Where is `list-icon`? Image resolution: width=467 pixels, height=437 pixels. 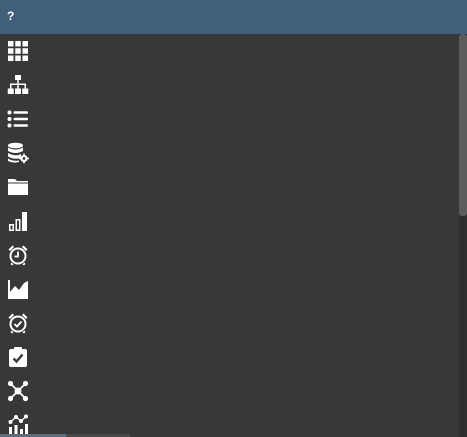 list-icon is located at coordinates (17, 119).